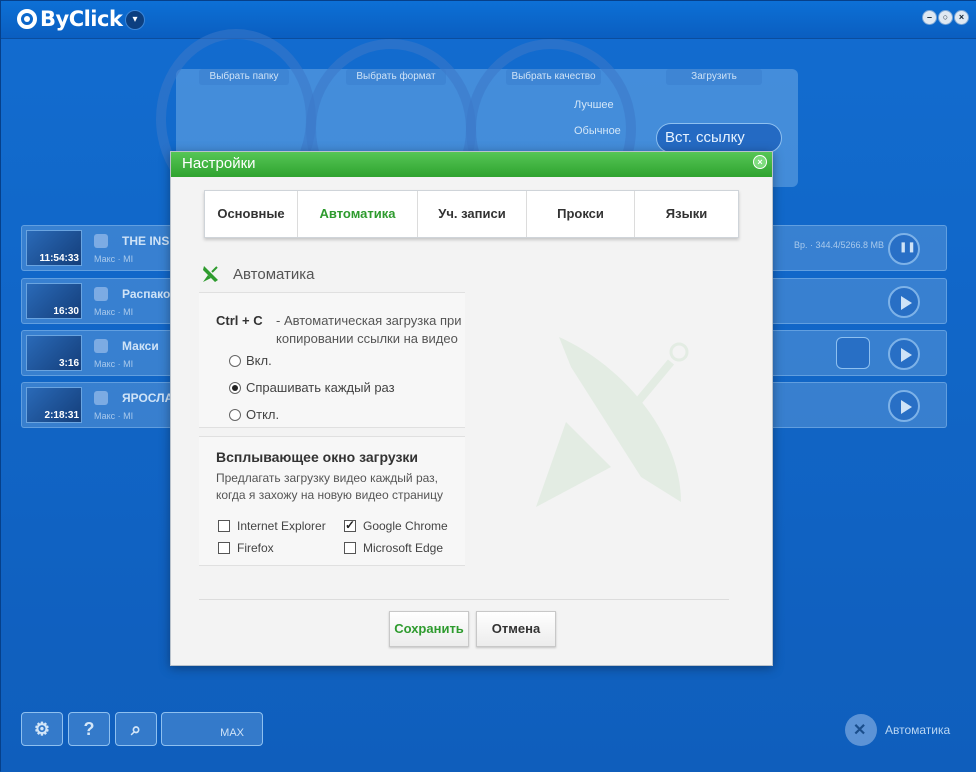 This screenshot has width=976, height=772. Describe the element at coordinates (945, 17) in the screenshot. I see `restore-button: ○` at that location.